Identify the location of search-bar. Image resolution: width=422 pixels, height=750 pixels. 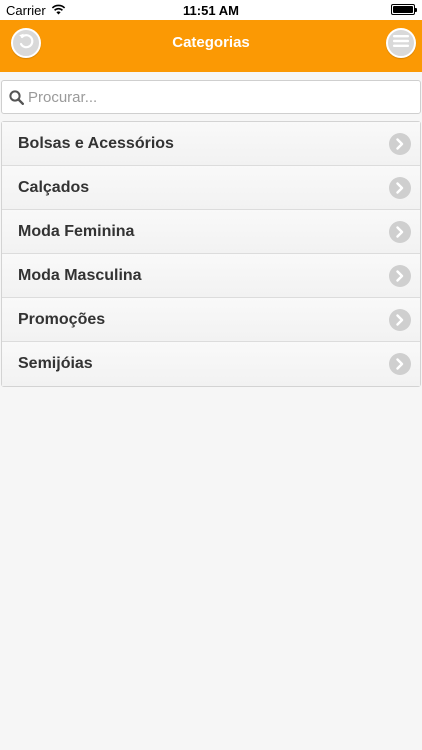
(211, 97).